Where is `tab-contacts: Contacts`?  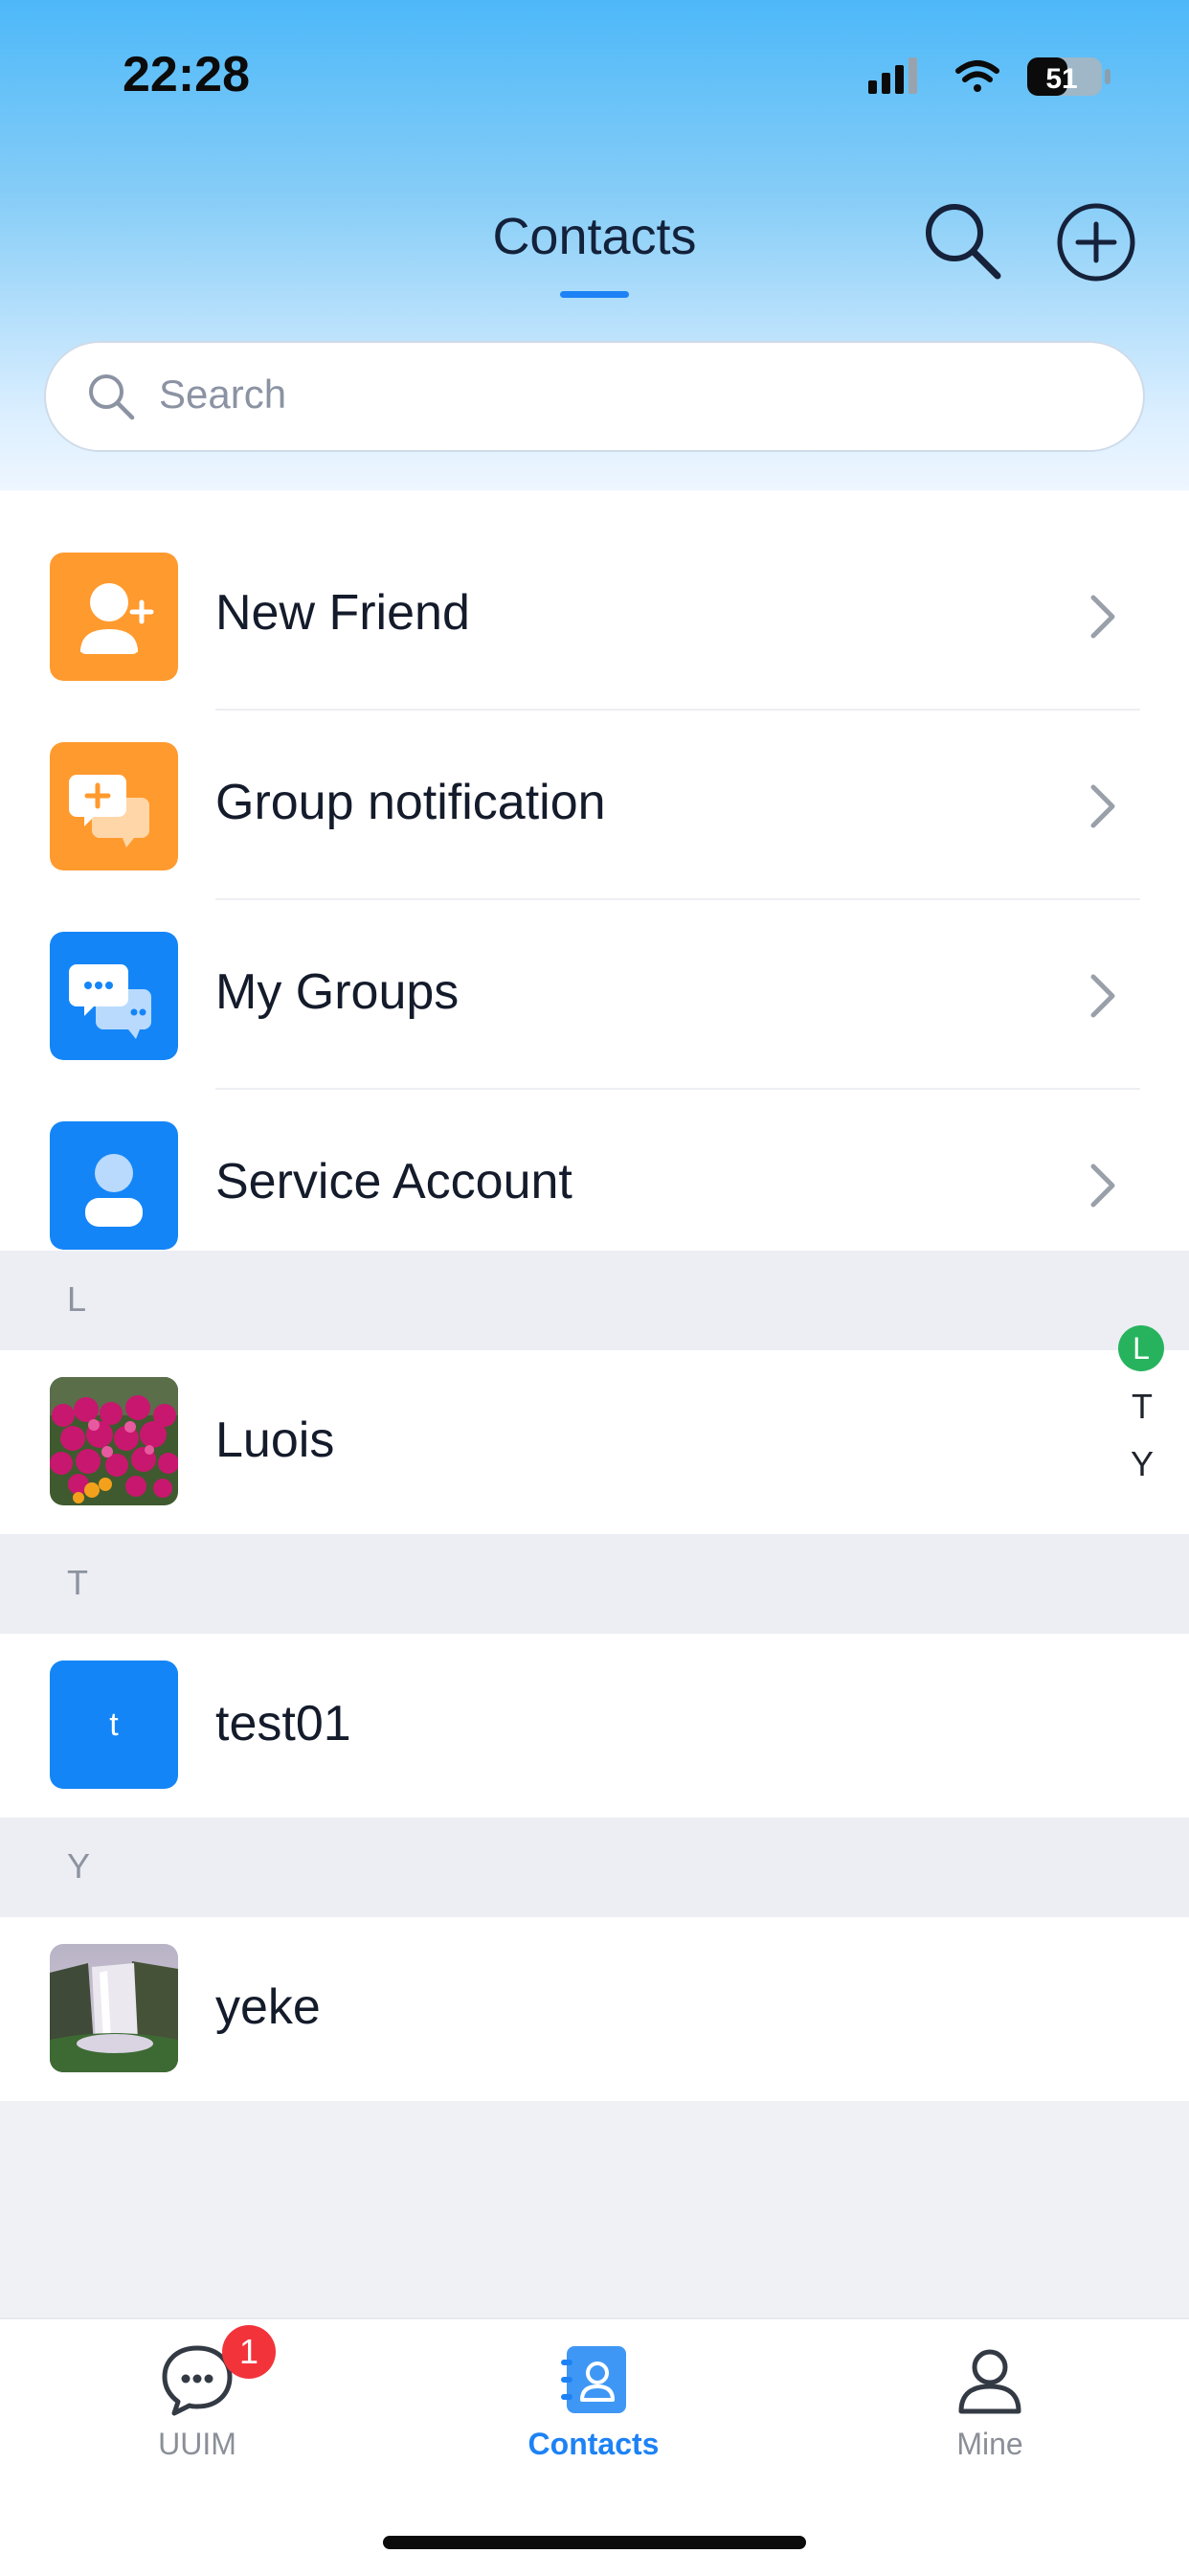
tab-contacts: Contacts is located at coordinates (593, 2410).